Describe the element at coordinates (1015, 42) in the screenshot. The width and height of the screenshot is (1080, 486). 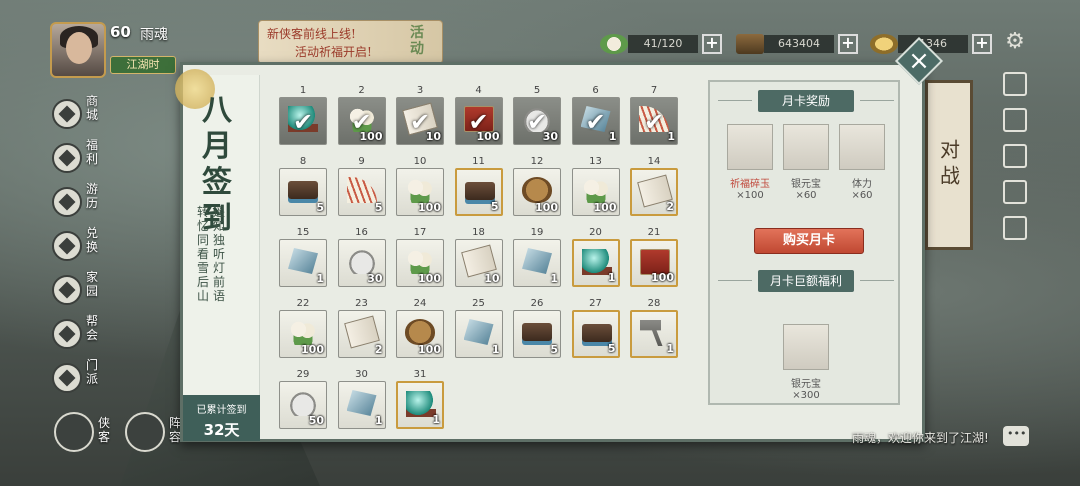
I see `settings-gear-icon: ⚙` at that location.